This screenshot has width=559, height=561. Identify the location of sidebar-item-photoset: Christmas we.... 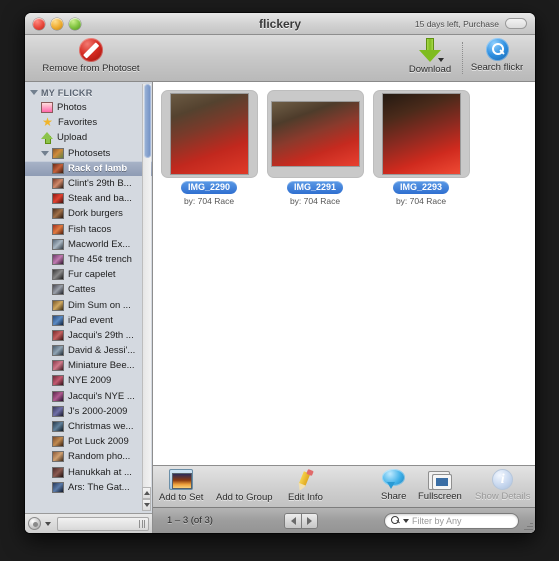
(88, 426).